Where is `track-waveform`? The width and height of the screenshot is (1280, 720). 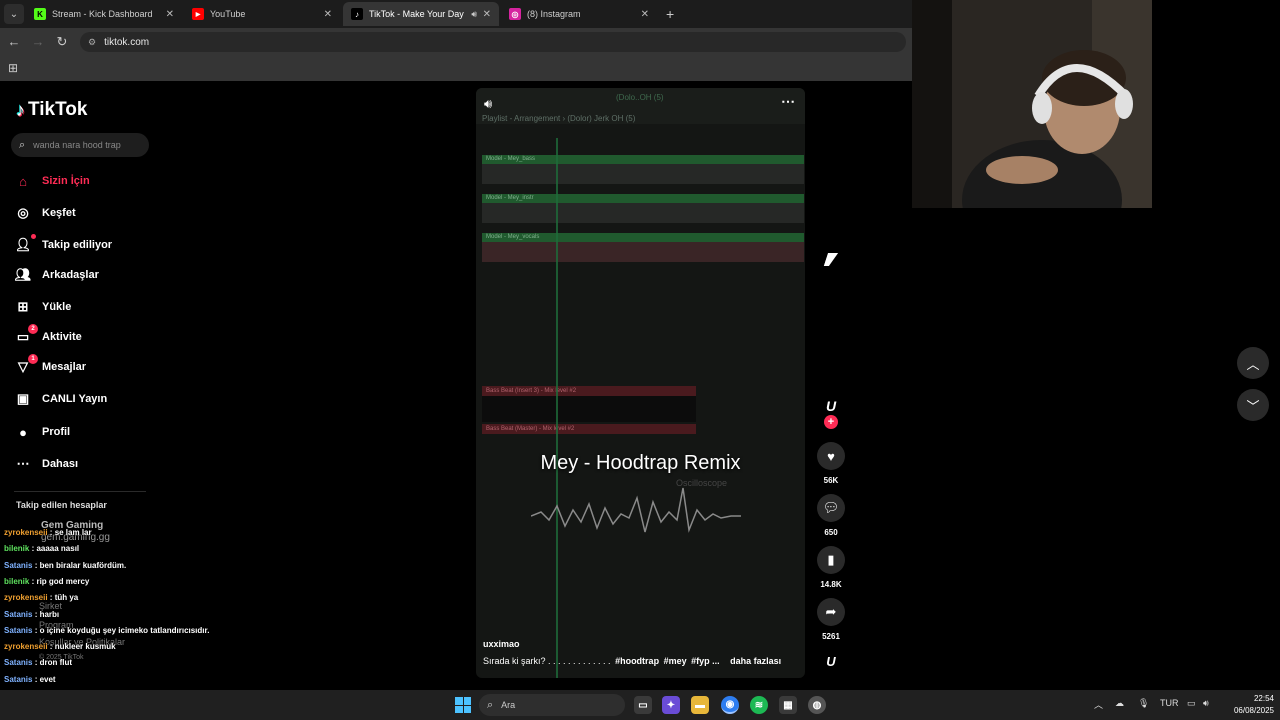
track-waveform is located at coordinates (643, 213).